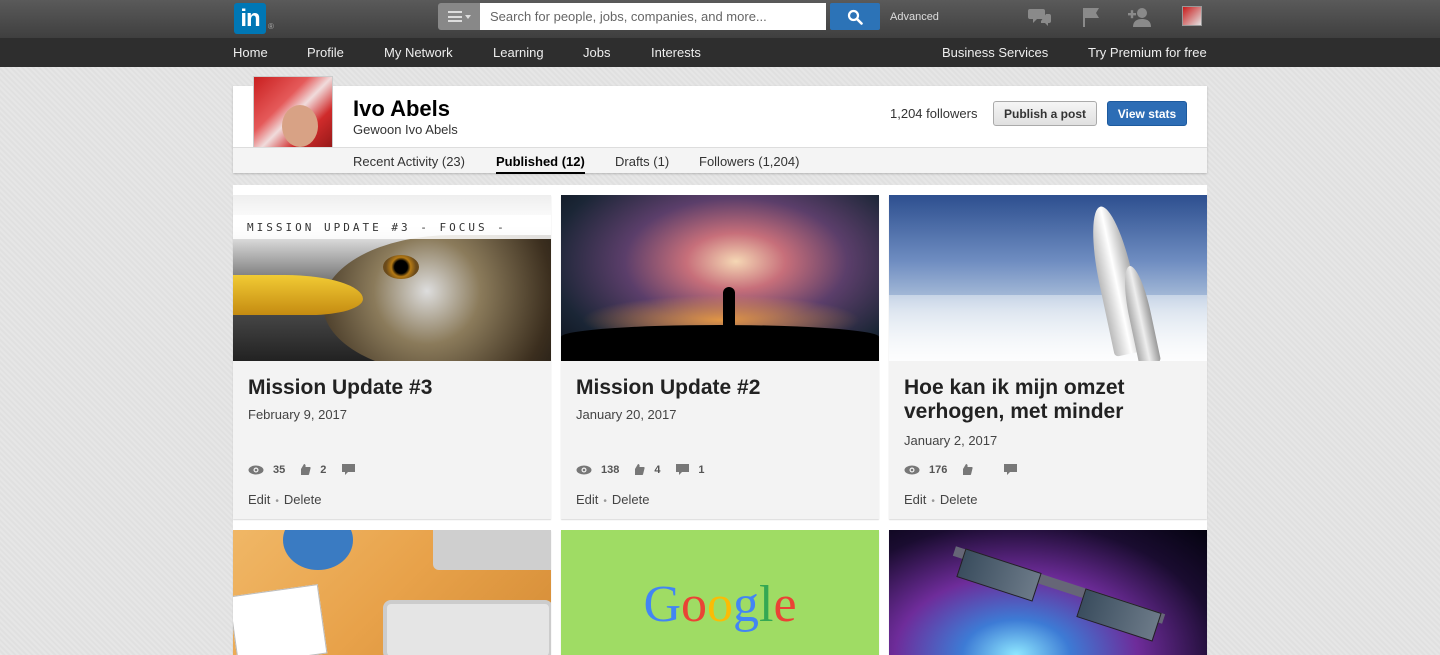 This screenshot has height=655, width=1440. What do you see at coordinates (401, 109) in the screenshot?
I see `profile-name: Ivo Abels` at bounding box center [401, 109].